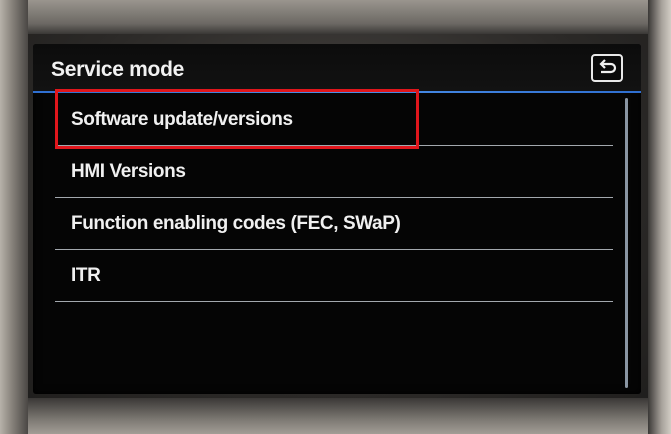 The height and width of the screenshot is (434, 671). I want to click on back-button, so click(607, 68).